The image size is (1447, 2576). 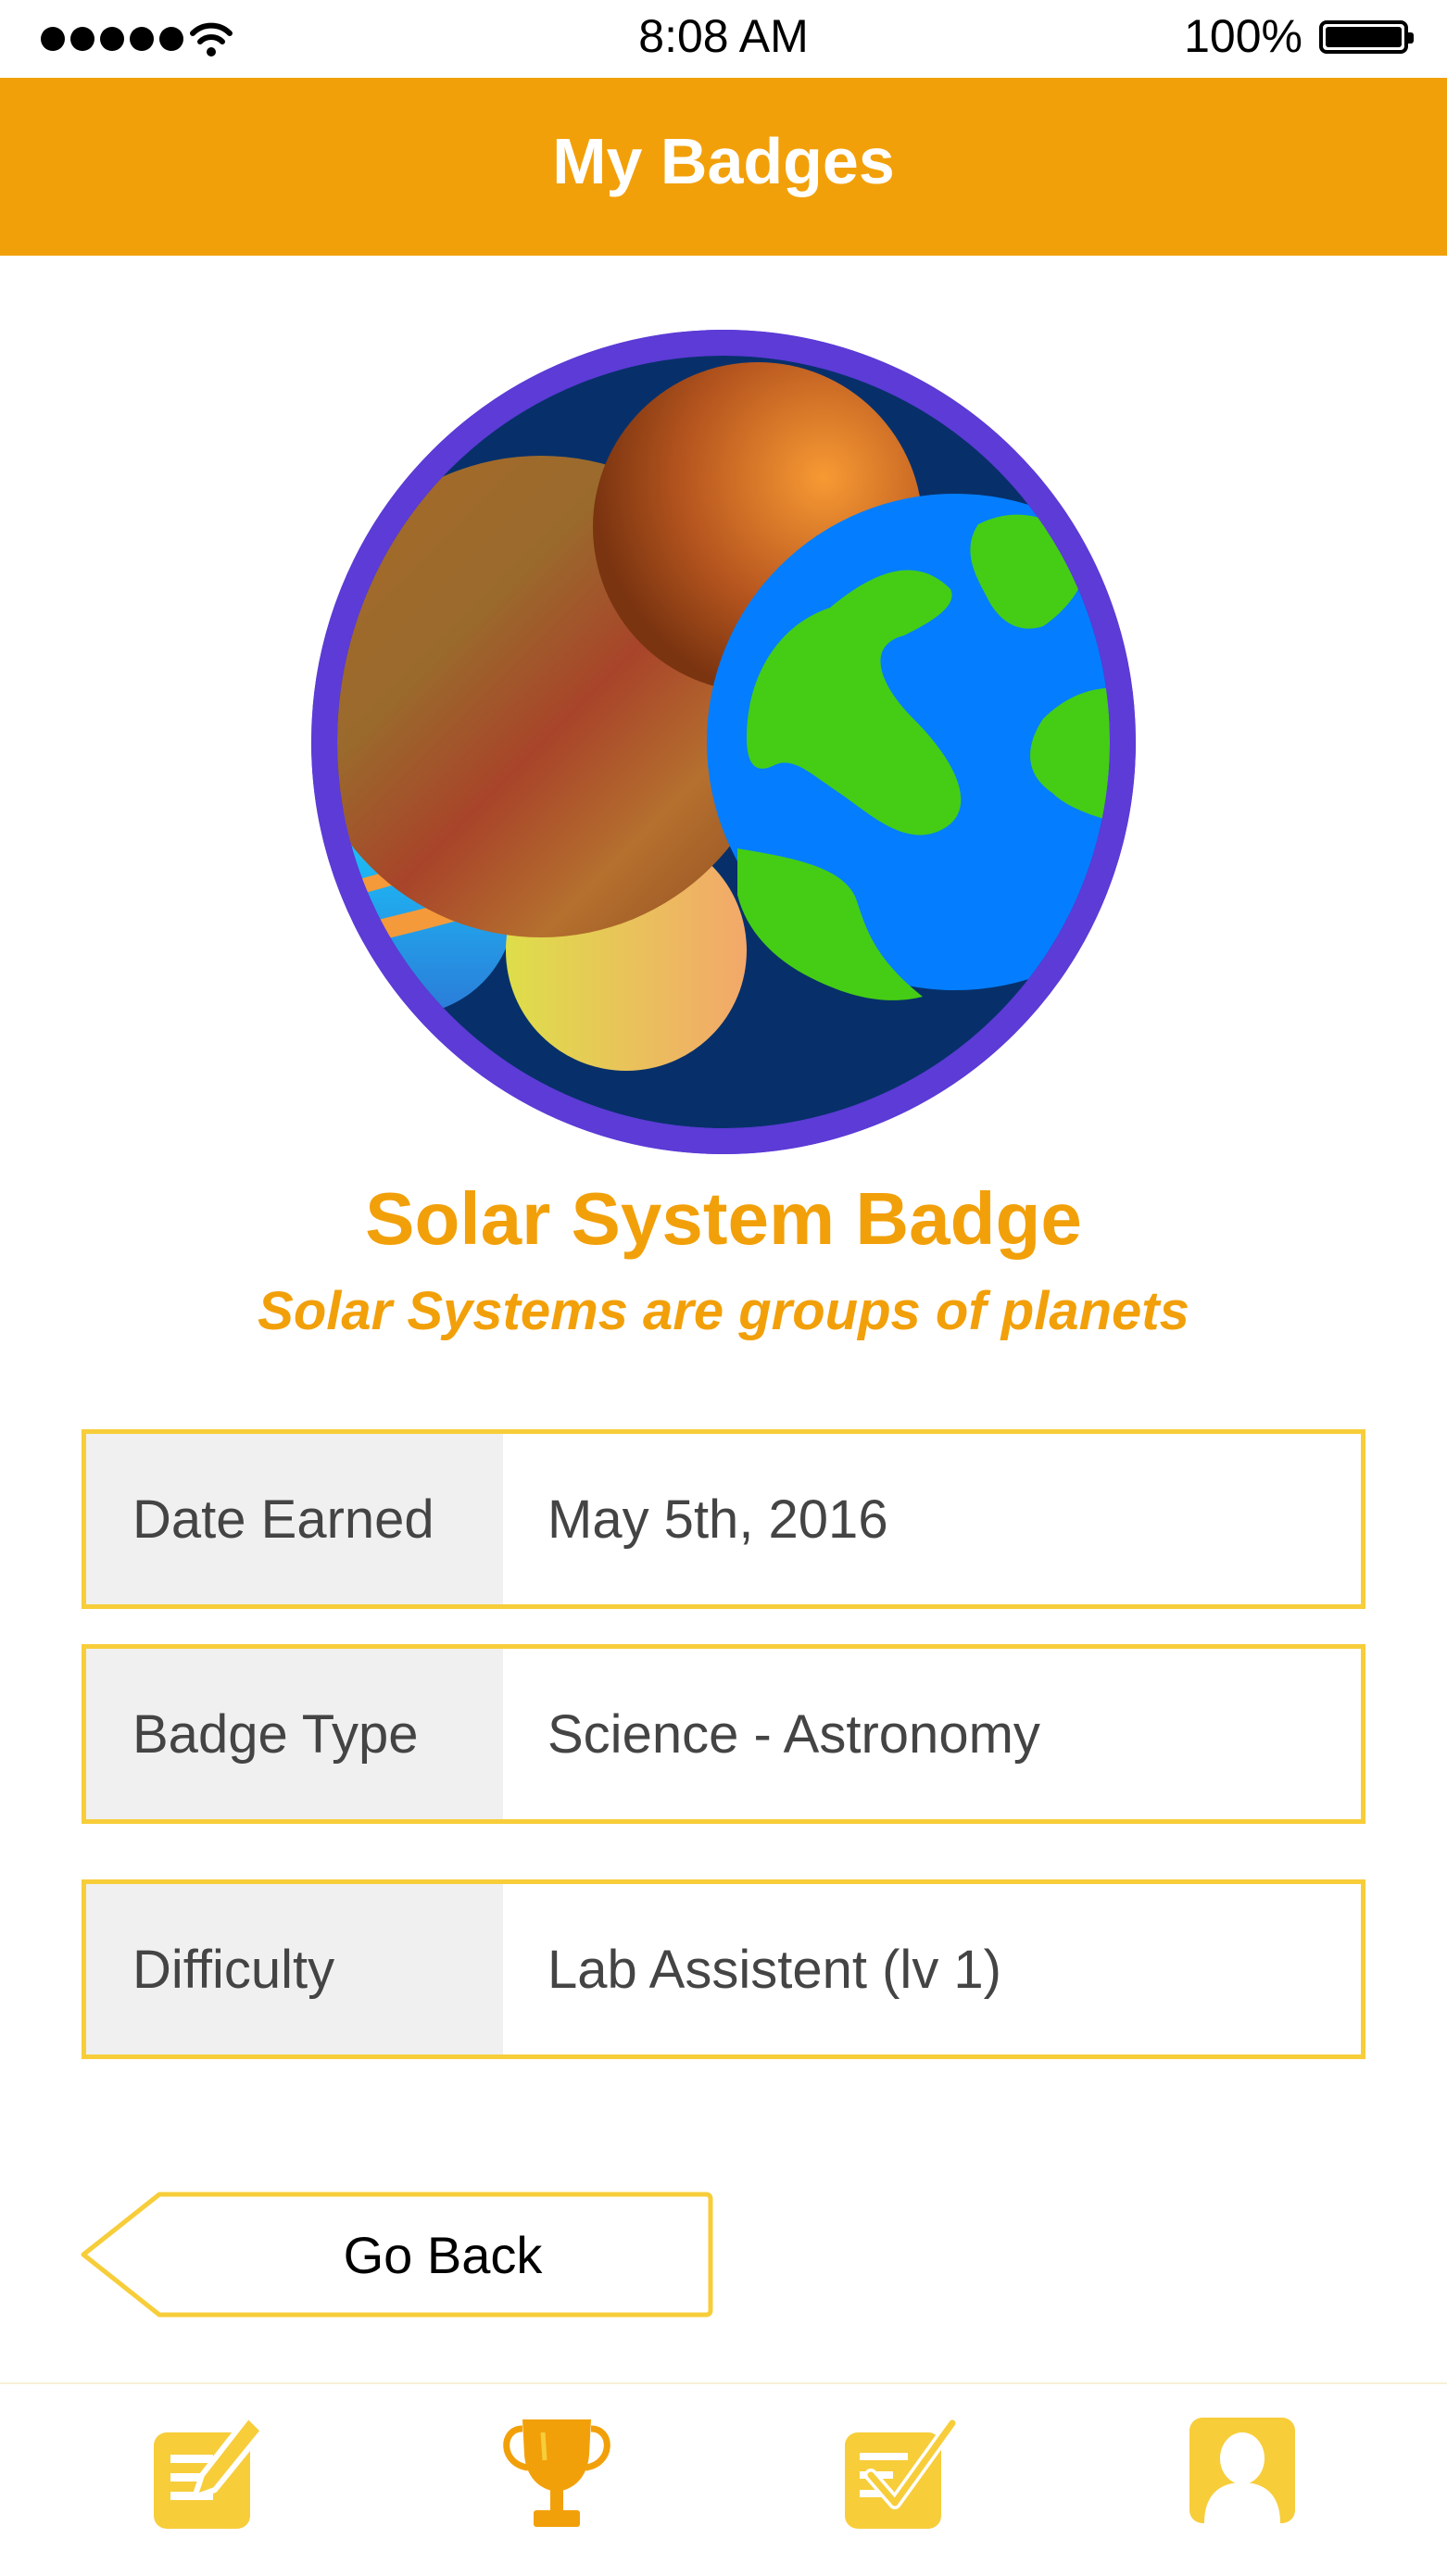 What do you see at coordinates (294, 1734) in the screenshot?
I see `detail-label: Badge Type` at bounding box center [294, 1734].